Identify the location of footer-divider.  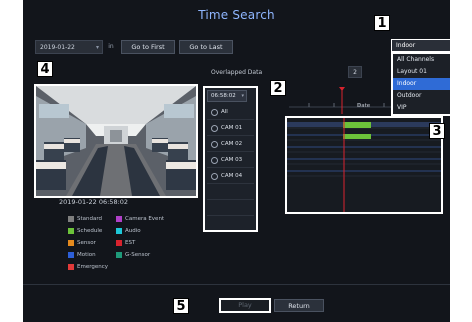
(236, 284).